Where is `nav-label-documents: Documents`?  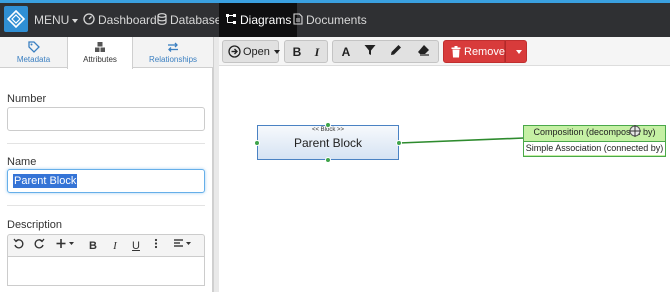 nav-label-documents: Documents is located at coordinates (336, 20).